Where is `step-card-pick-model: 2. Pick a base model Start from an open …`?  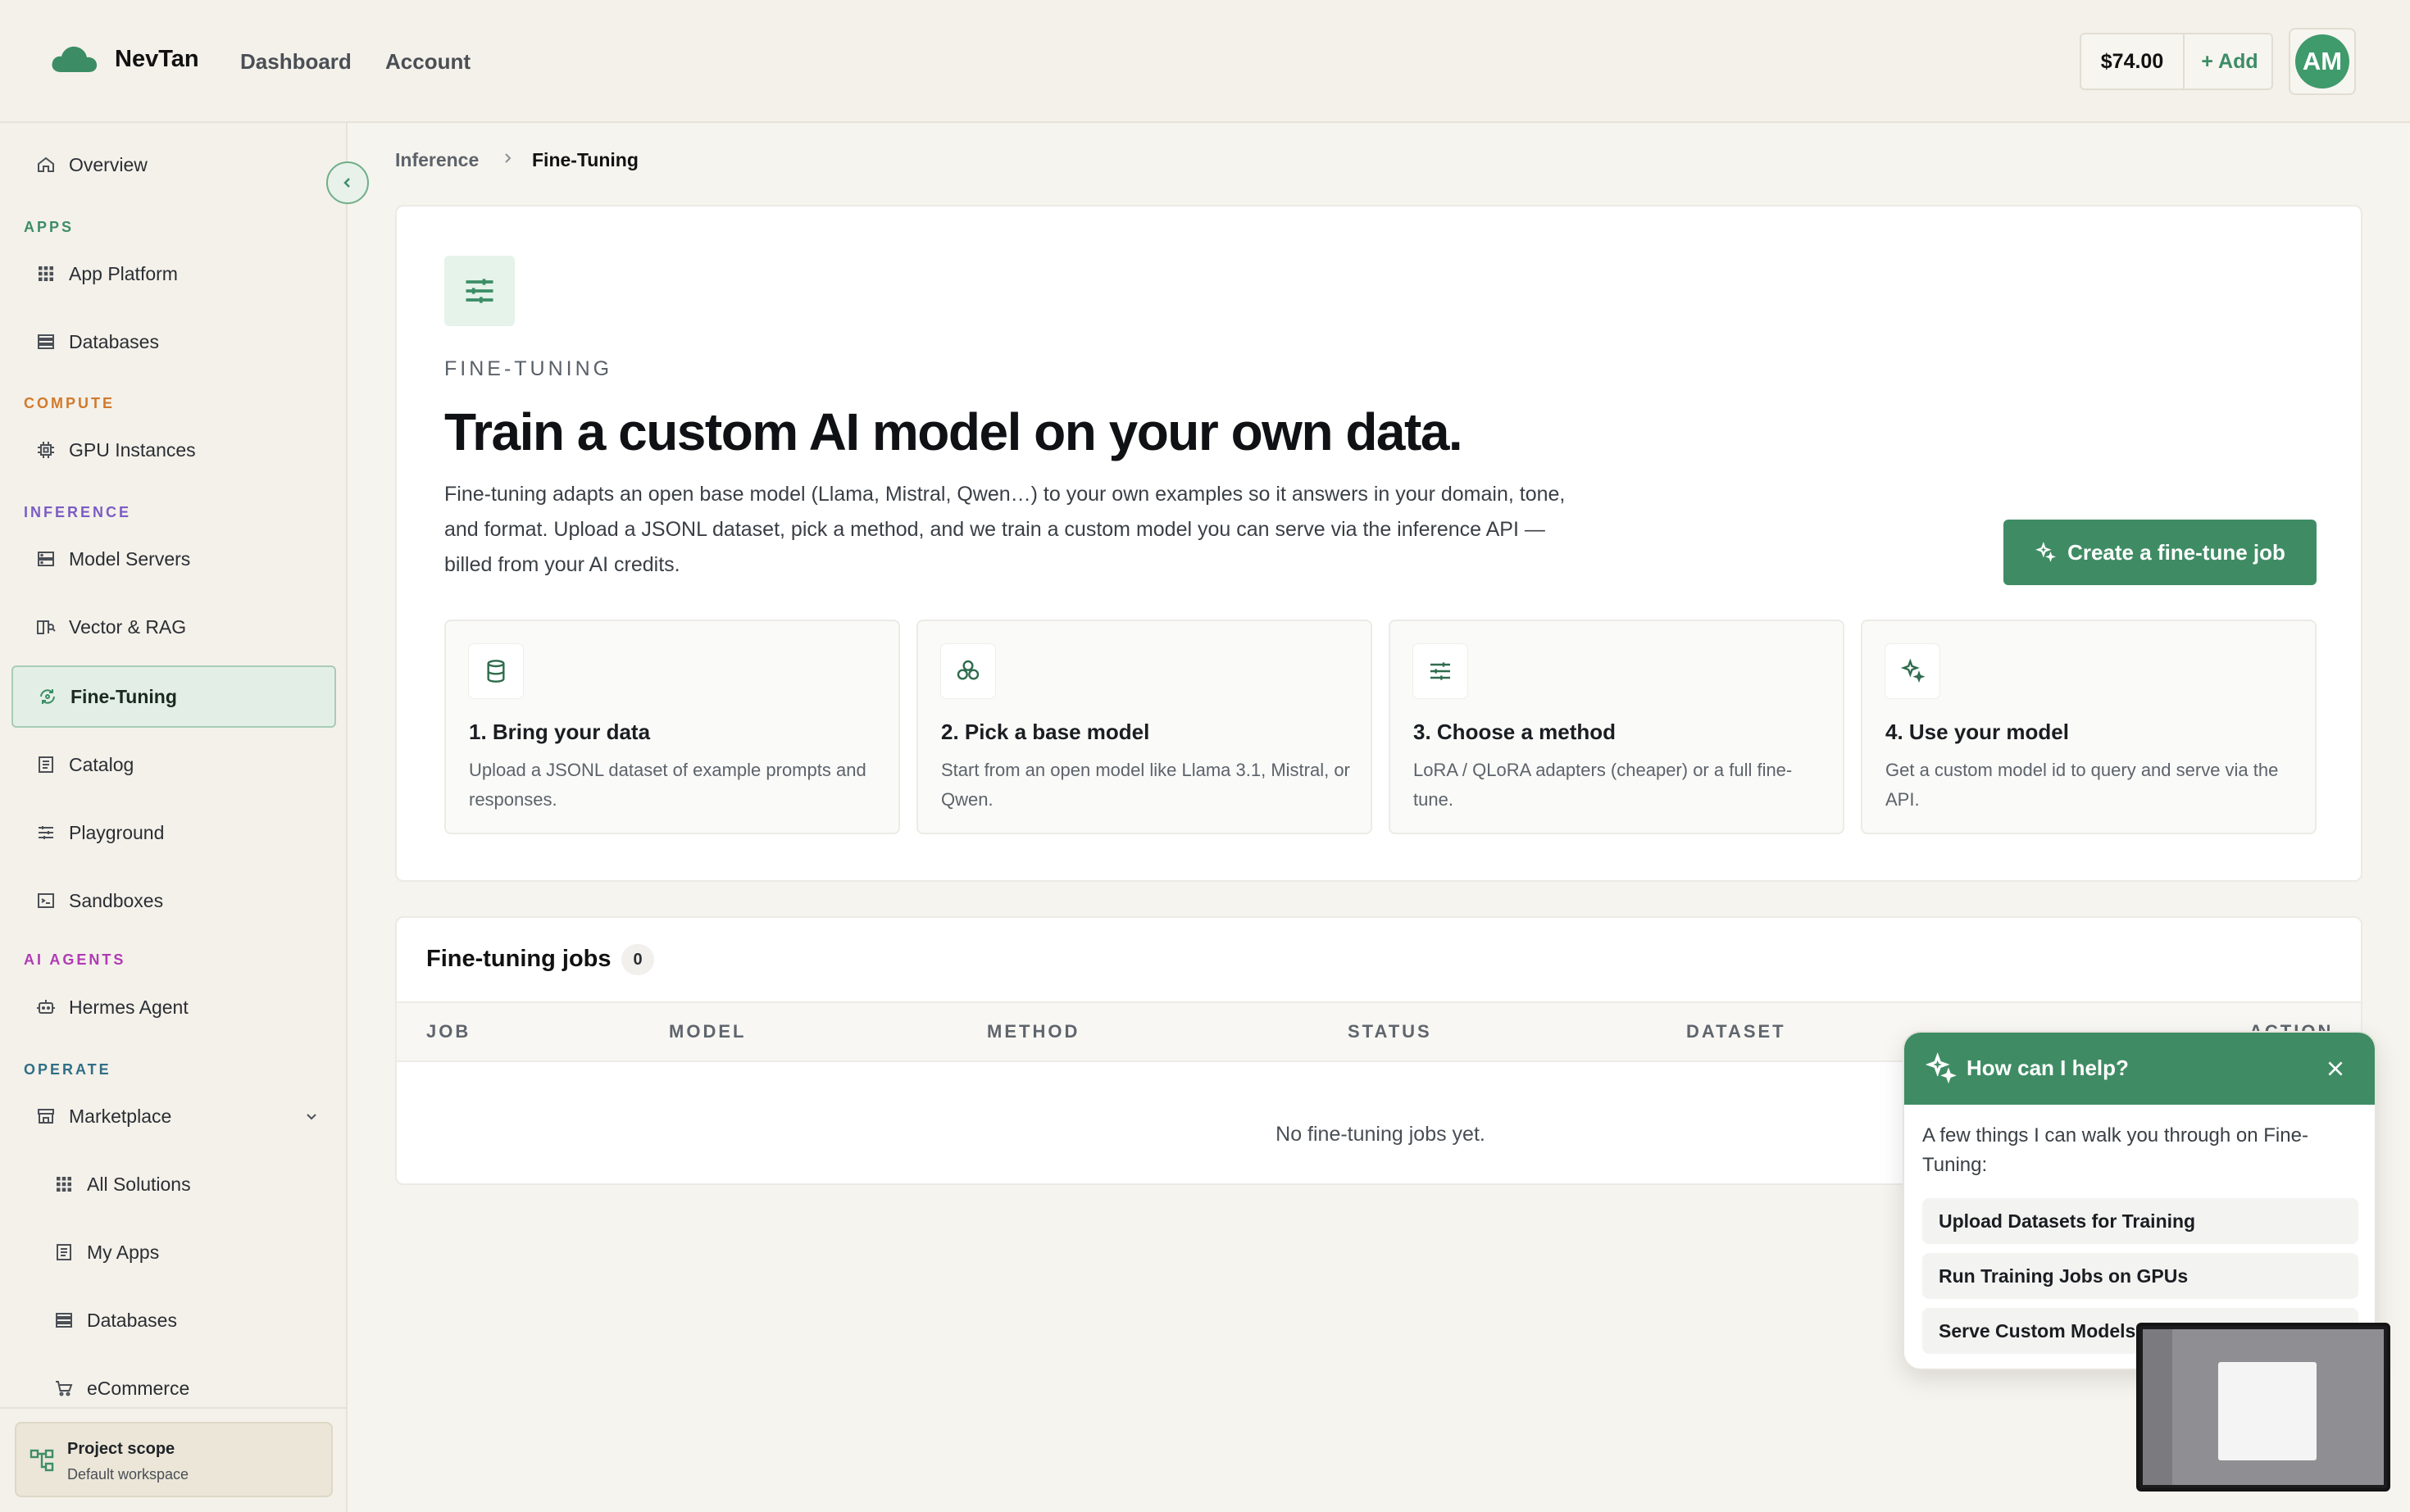 step-card-pick-model: 2. Pick a base model Start from an open … is located at coordinates (1144, 727).